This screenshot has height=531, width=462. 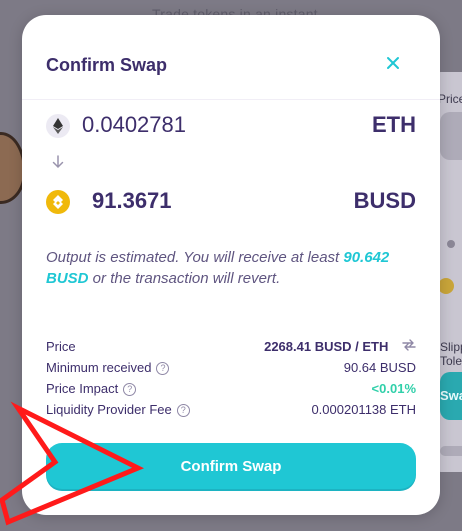 What do you see at coordinates (58, 163) in the screenshot?
I see `arrow-down-icon` at bounding box center [58, 163].